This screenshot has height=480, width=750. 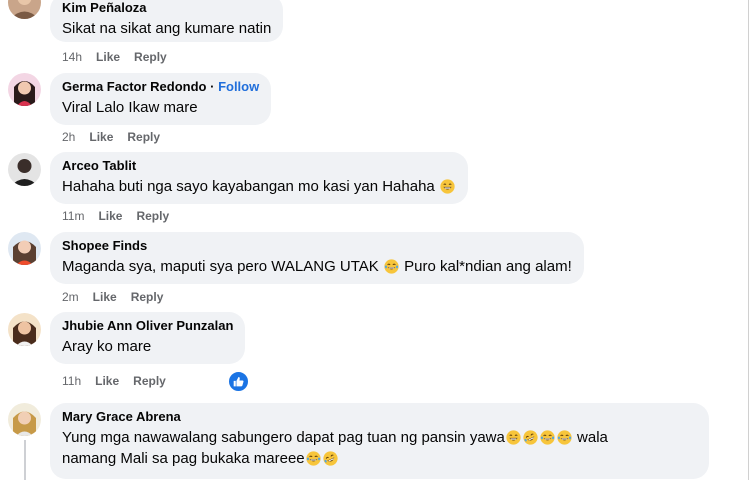 What do you see at coordinates (183, 458) in the screenshot?
I see `comment-text-content: namang Mali sa pag bukaka mareee` at bounding box center [183, 458].